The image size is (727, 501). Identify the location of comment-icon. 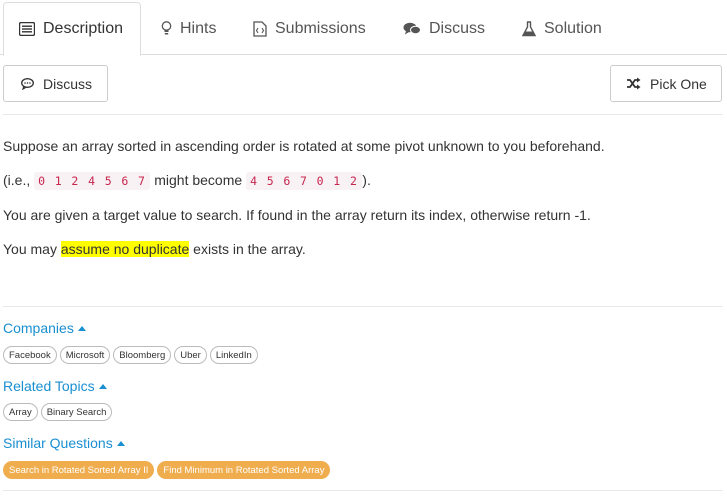
(27, 83).